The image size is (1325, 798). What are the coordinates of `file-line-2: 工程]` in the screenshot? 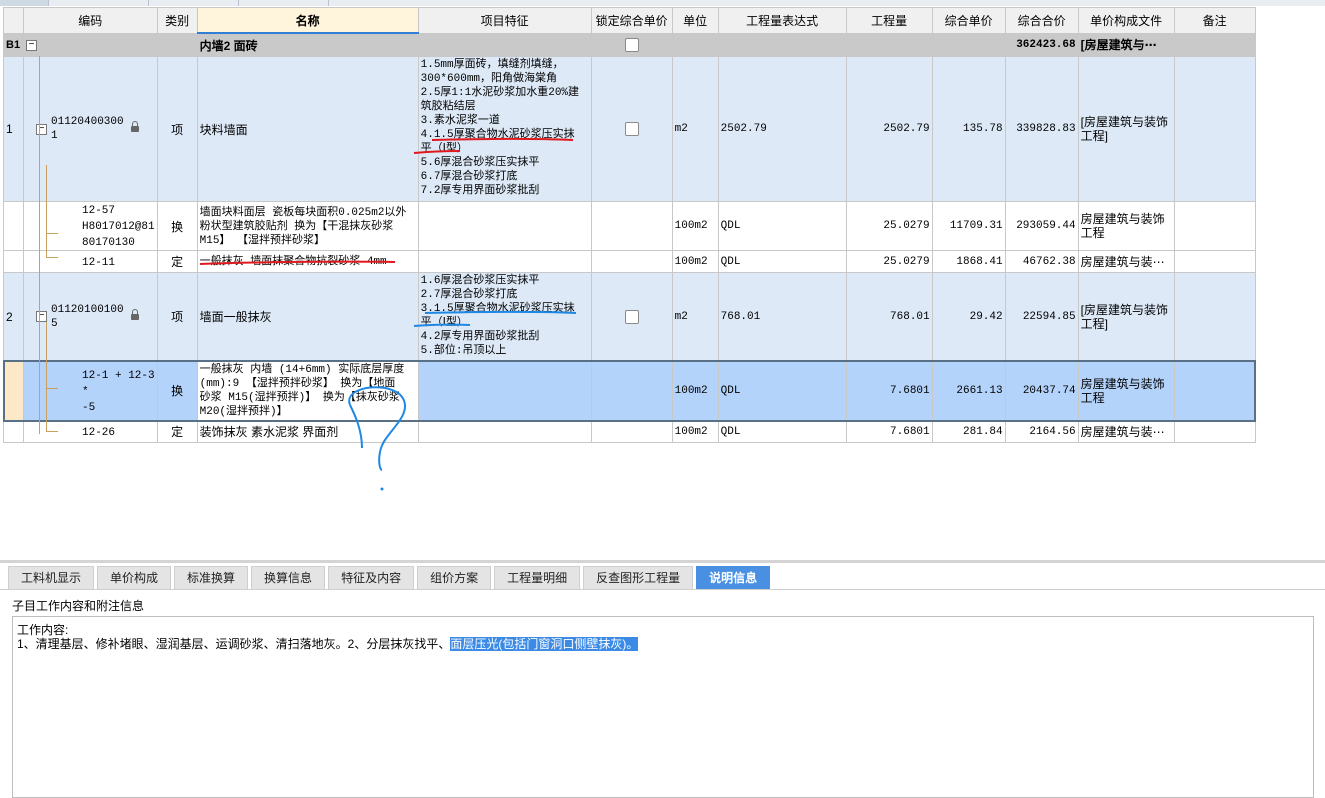 It's located at (1094, 323).